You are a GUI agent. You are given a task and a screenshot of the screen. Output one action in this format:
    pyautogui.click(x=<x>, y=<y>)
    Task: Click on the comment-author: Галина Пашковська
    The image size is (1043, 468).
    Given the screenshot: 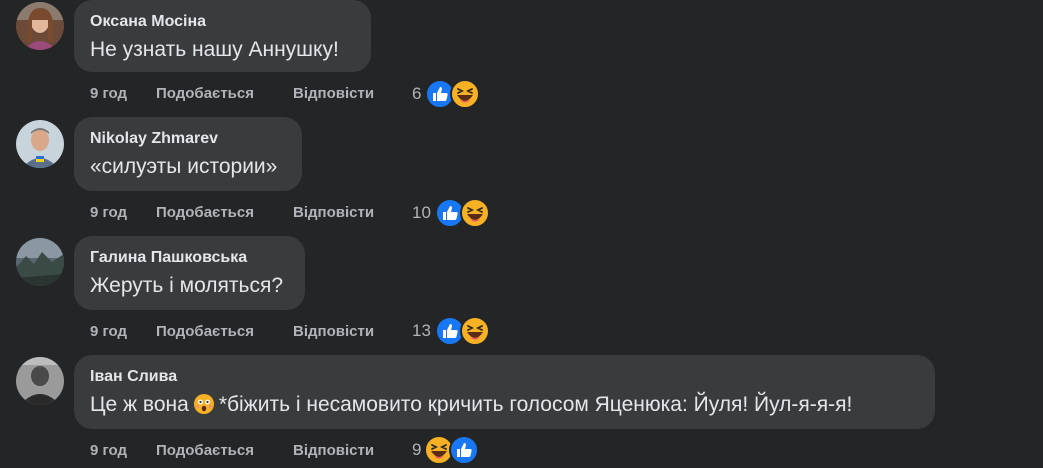 What is the action you would take?
    pyautogui.click(x=189, y=258)
    